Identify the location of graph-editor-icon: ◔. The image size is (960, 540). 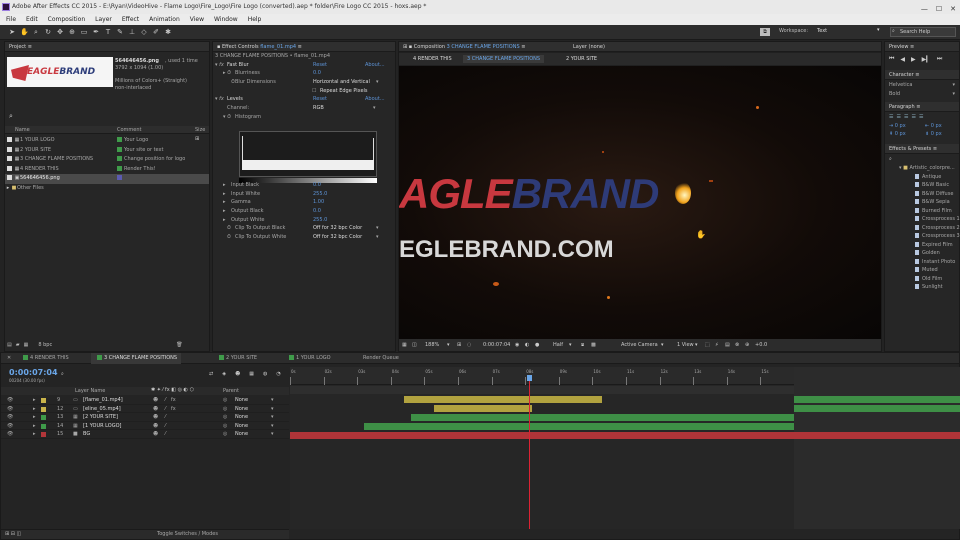
(278, 374).